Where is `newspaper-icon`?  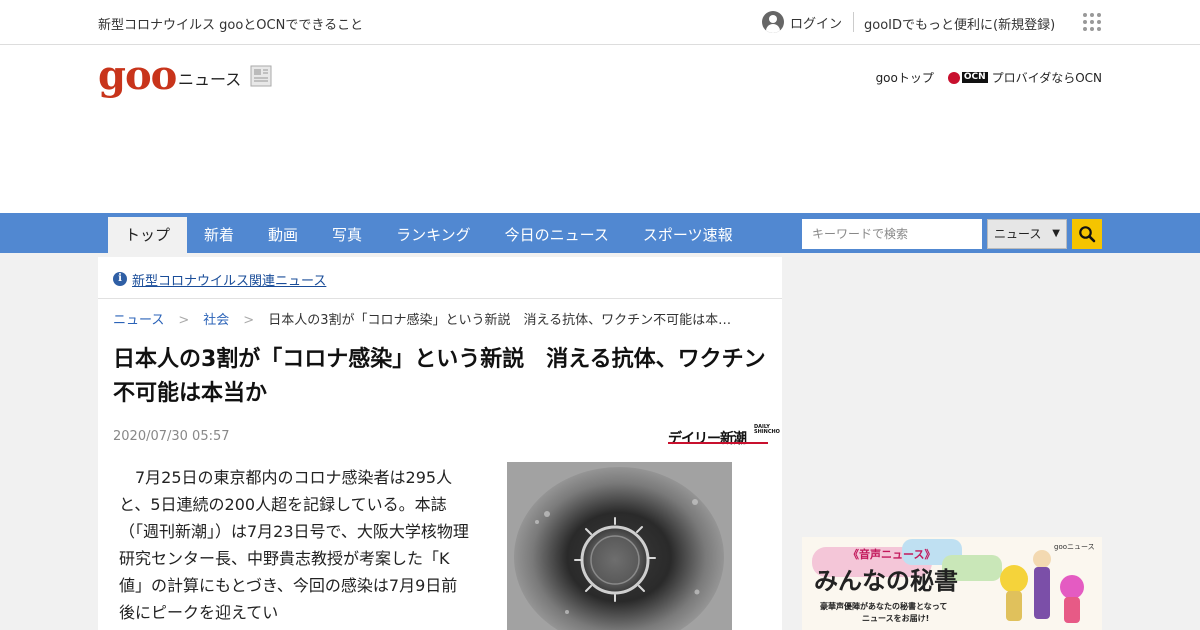
newspaper-icon is located at coordinates (261, 76).